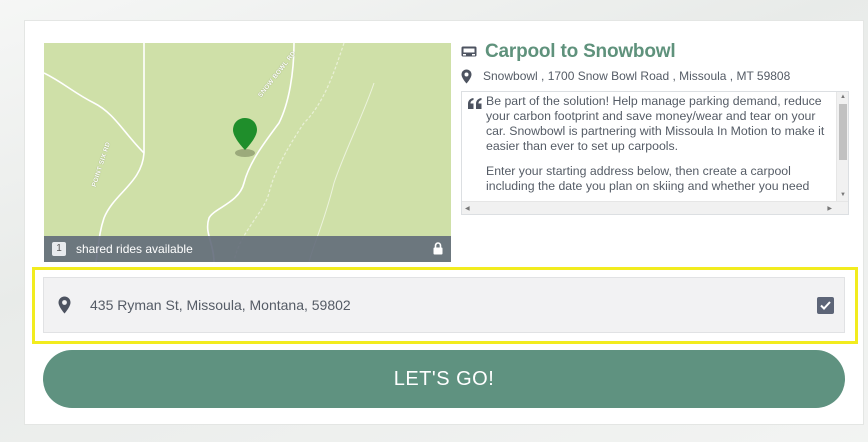  I want to click on checkmark-icon, so click(825, 305).